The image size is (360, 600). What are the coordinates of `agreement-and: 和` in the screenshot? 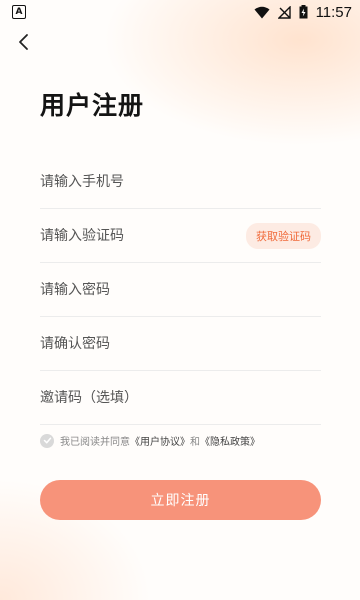 It's located at (195, 442).